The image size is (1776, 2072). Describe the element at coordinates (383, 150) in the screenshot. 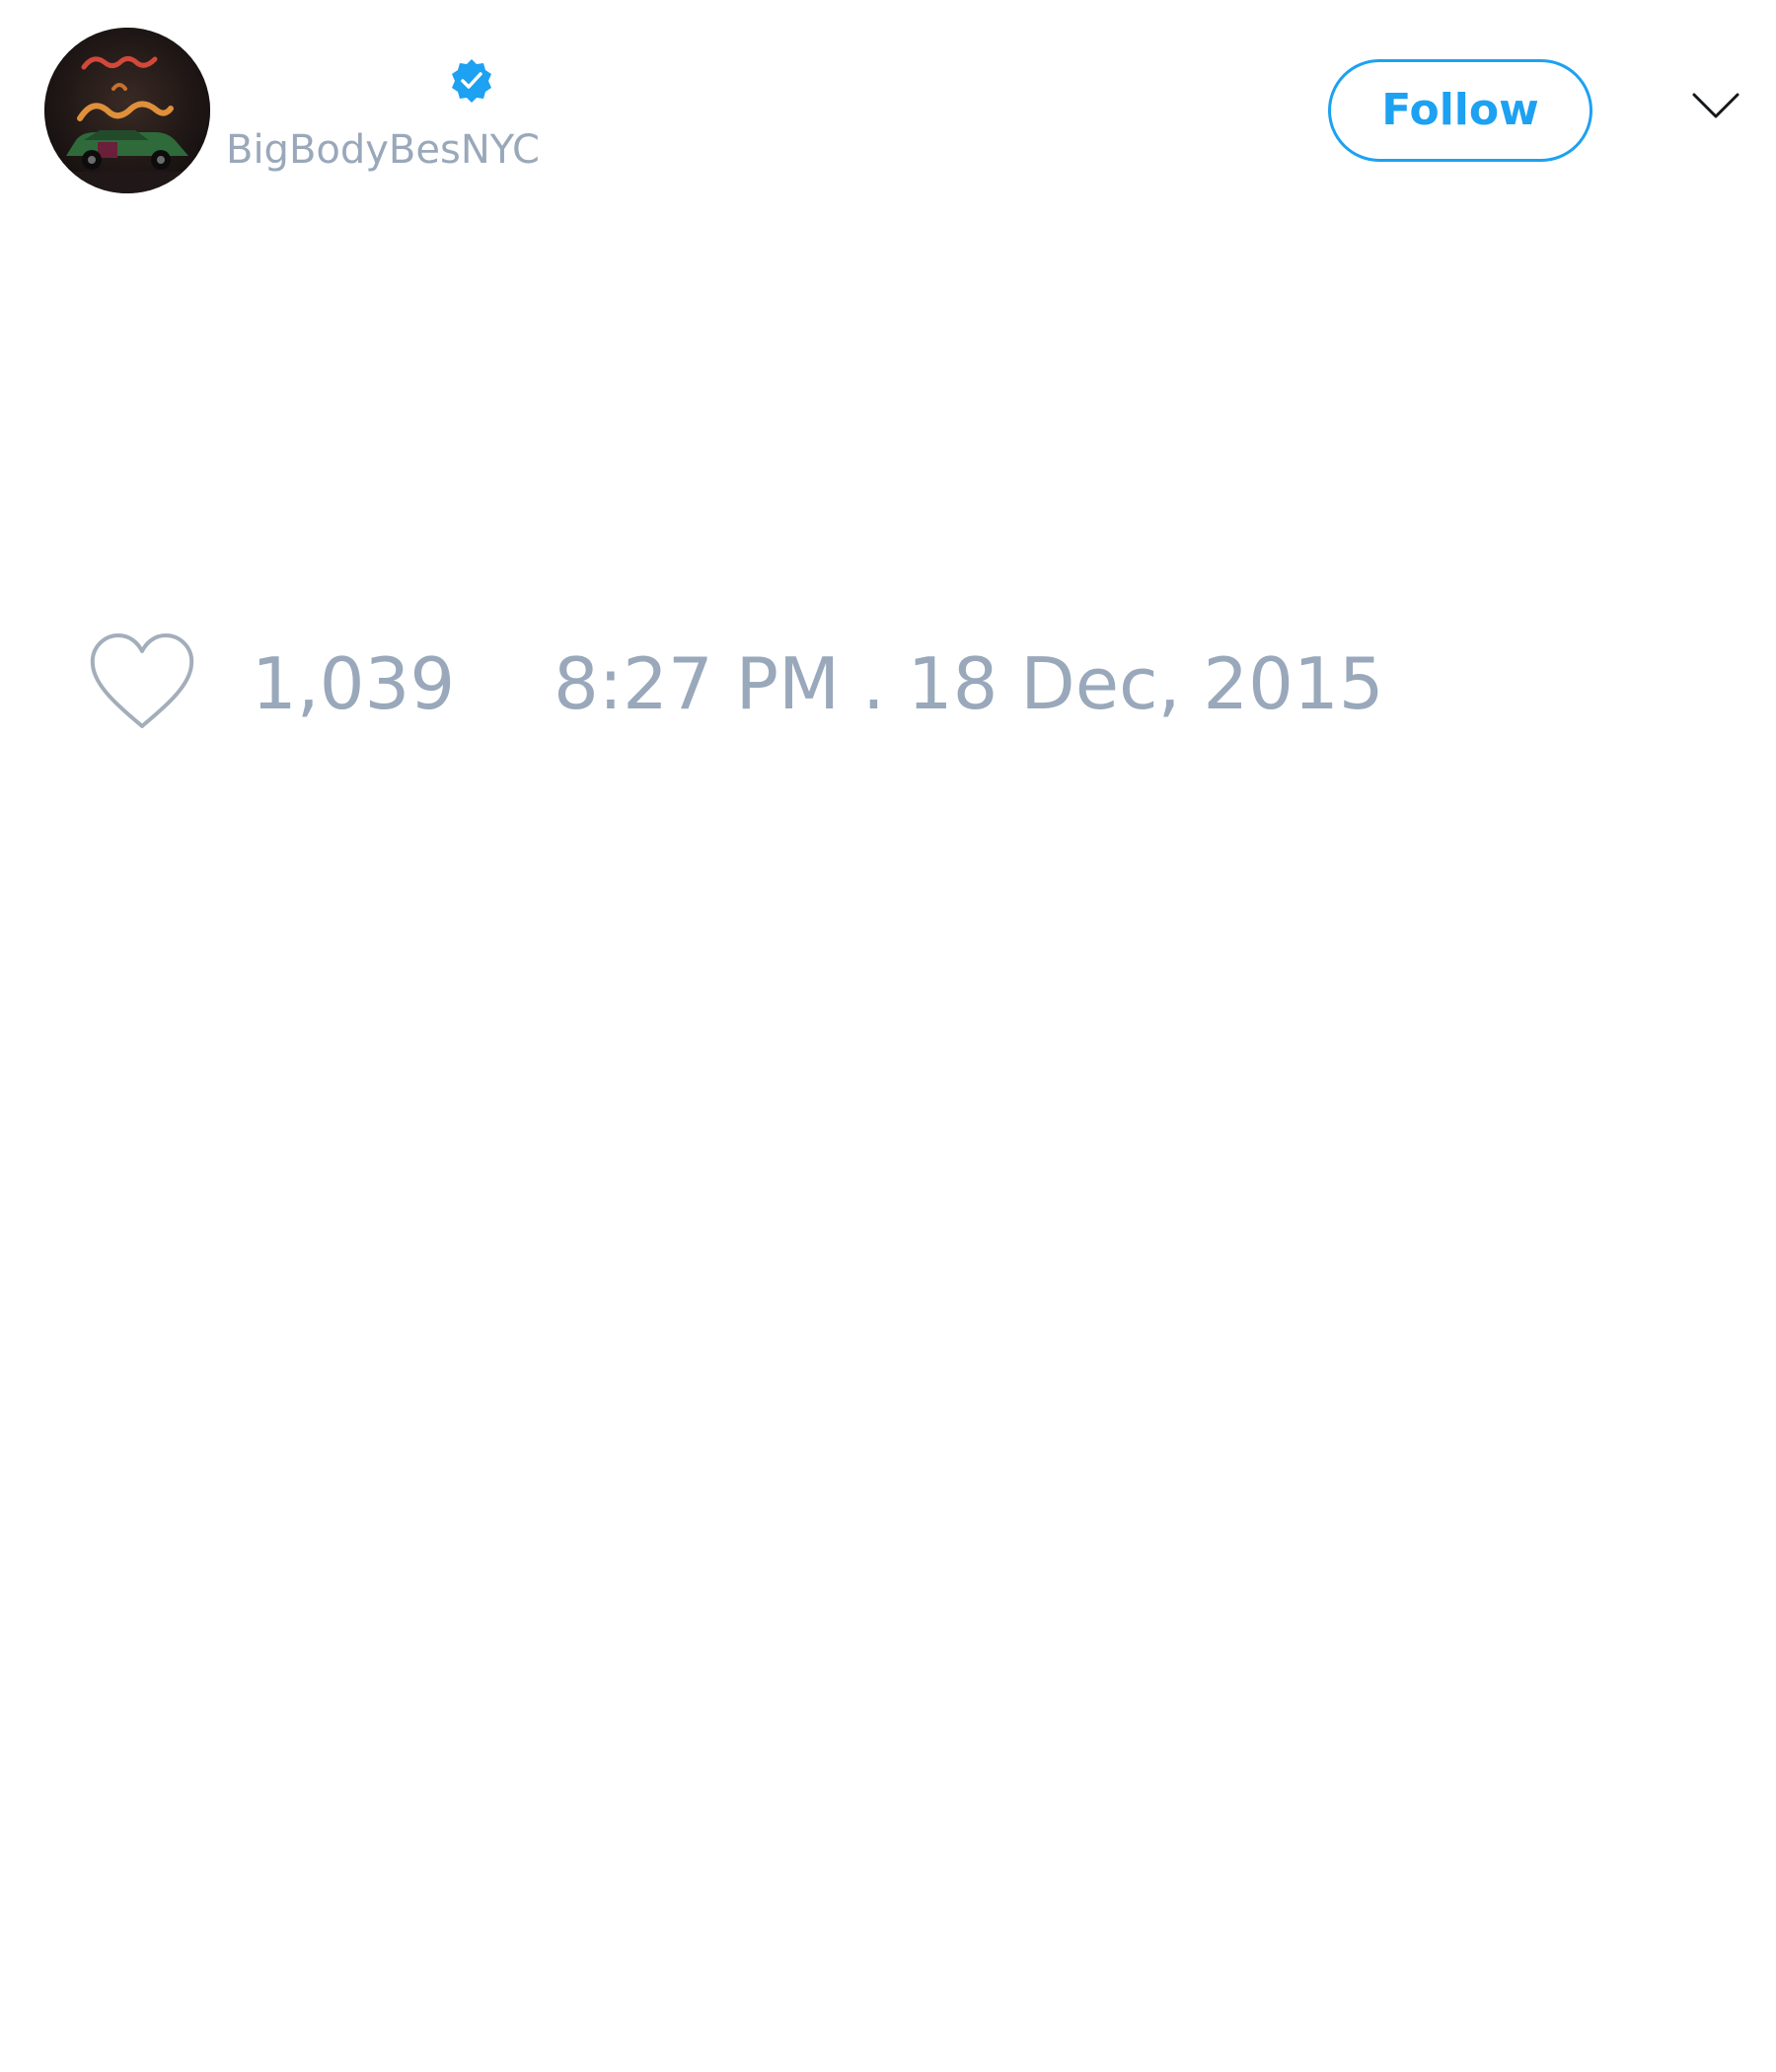

I see `user-handle: BigBodyBesNYC` at that location.